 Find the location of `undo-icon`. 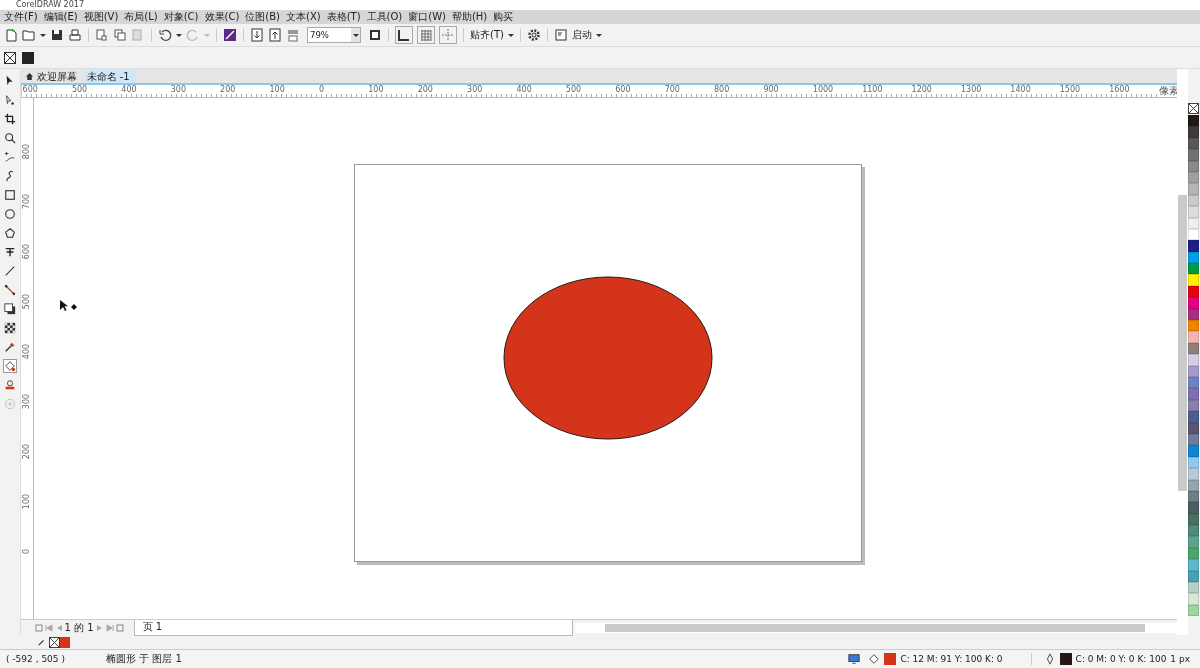

undo-icon is located at coordinates (165, 35).